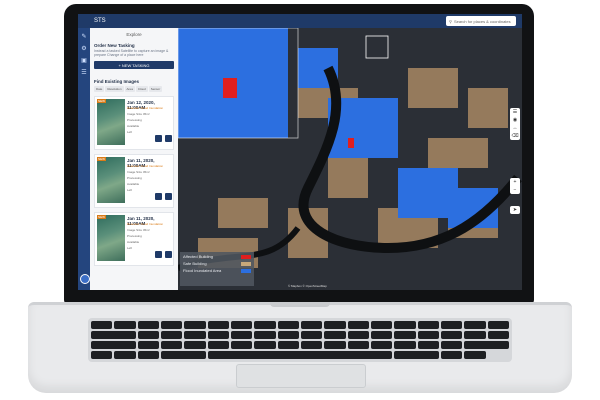  What do you see at coordinates (141, 89) in the screenshot?
I see `filter-chip: Cloud` at bounding box center [141, 89].